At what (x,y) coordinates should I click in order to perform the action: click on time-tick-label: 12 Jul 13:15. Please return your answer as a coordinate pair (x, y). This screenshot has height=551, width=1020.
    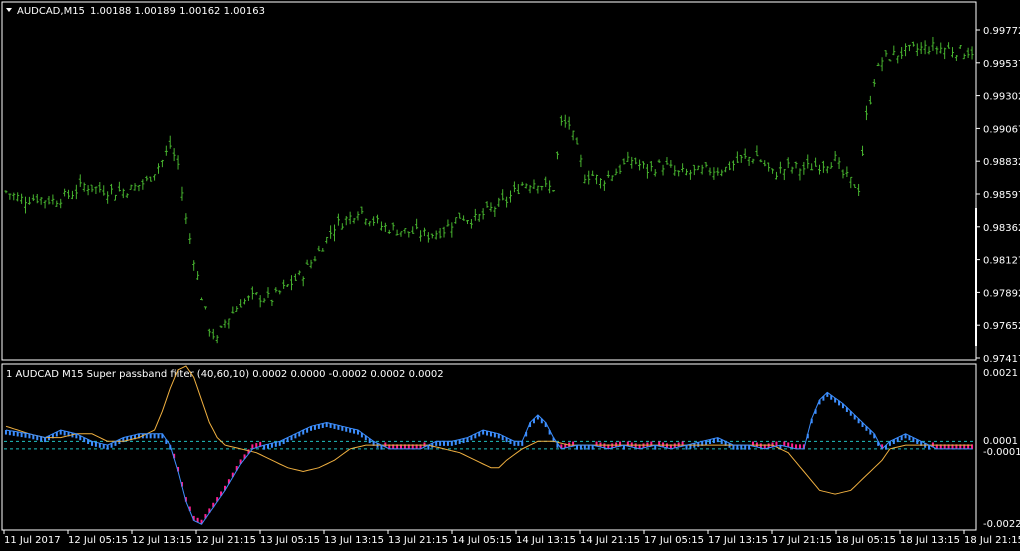
    Looking at the image, I should click on (162, 540).